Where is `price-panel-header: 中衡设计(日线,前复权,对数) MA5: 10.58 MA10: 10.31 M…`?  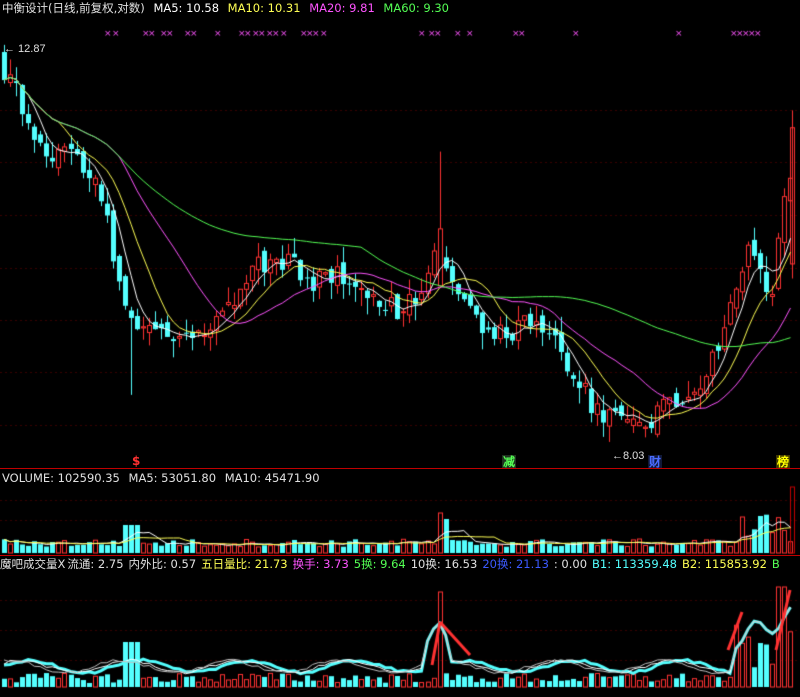
price-panel-header: 中衡设计(日线,前复权,对数) MA5: 10.58 MA10: 10.31 M… is located at coordinates (228, 8).